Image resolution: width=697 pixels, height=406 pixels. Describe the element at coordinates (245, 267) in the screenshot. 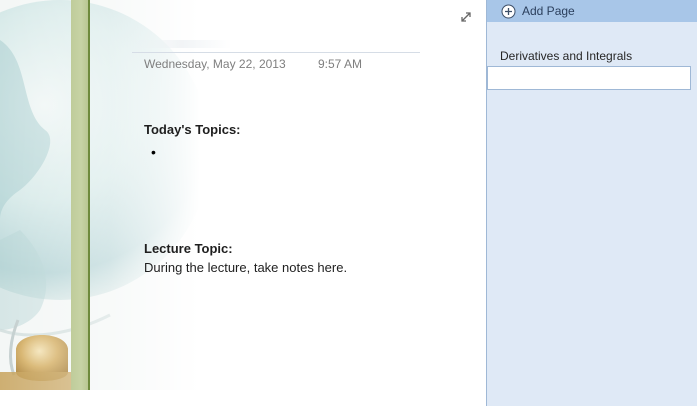

I see `lecture-notes-text: During the lecture, take notes here.` at that location.